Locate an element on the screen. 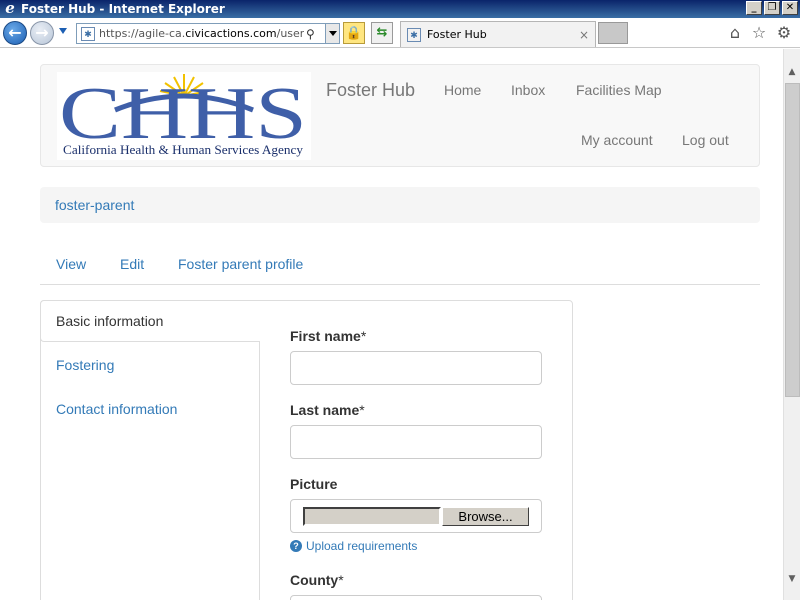  upload-requirements-link: ? Upload requirements is located at coordinates (353, 546).